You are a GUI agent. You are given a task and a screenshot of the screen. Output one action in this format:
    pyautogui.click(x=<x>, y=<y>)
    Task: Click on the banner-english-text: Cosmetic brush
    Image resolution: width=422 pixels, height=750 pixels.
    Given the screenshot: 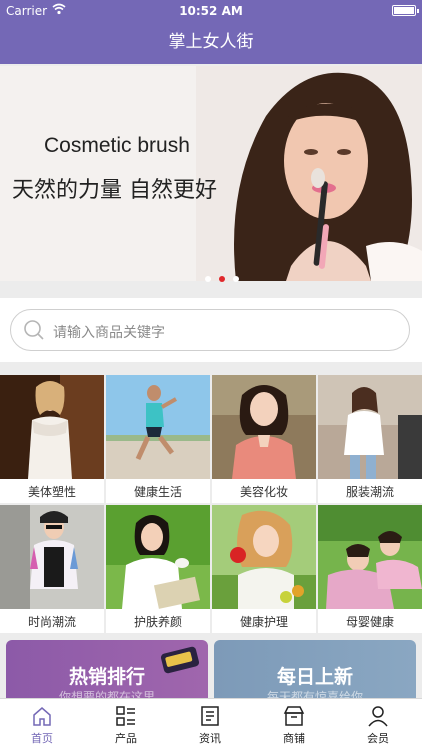 What is the action you would take?
    pyautogui.click(x=117, y=145)
    